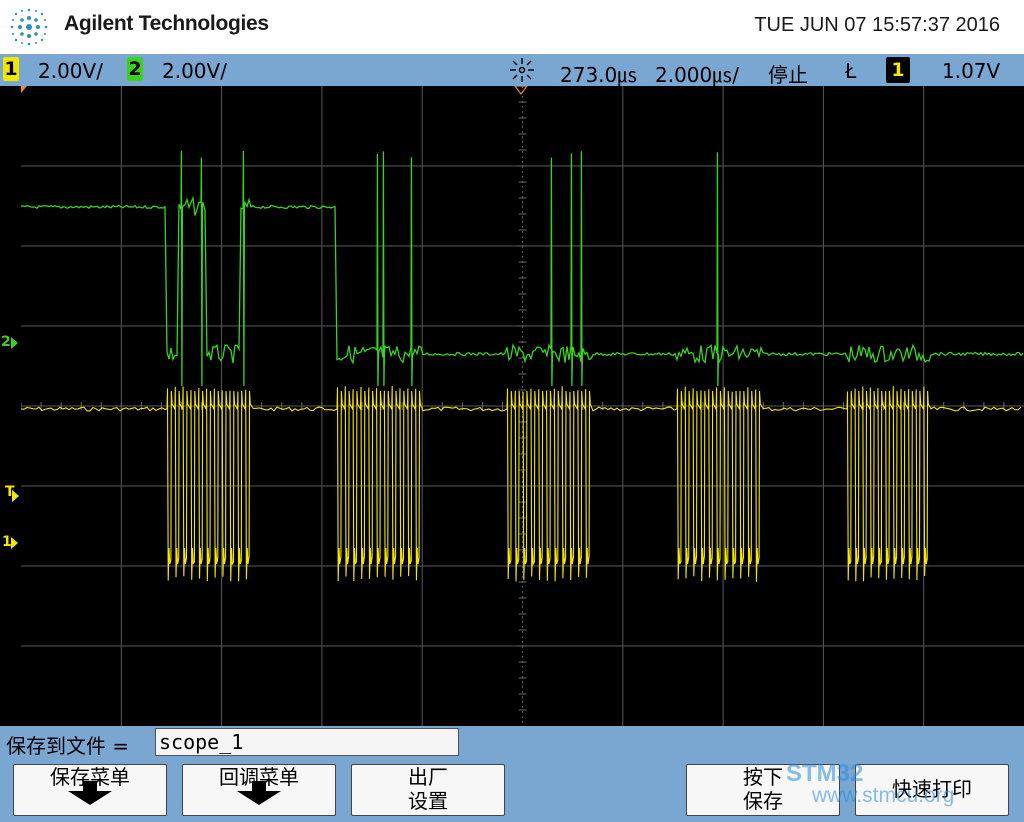  What do you see at coordinates (851, 71) in the screenshot?
I see `trigger-slope-icon: Ł` at bounding box center [851, 71].